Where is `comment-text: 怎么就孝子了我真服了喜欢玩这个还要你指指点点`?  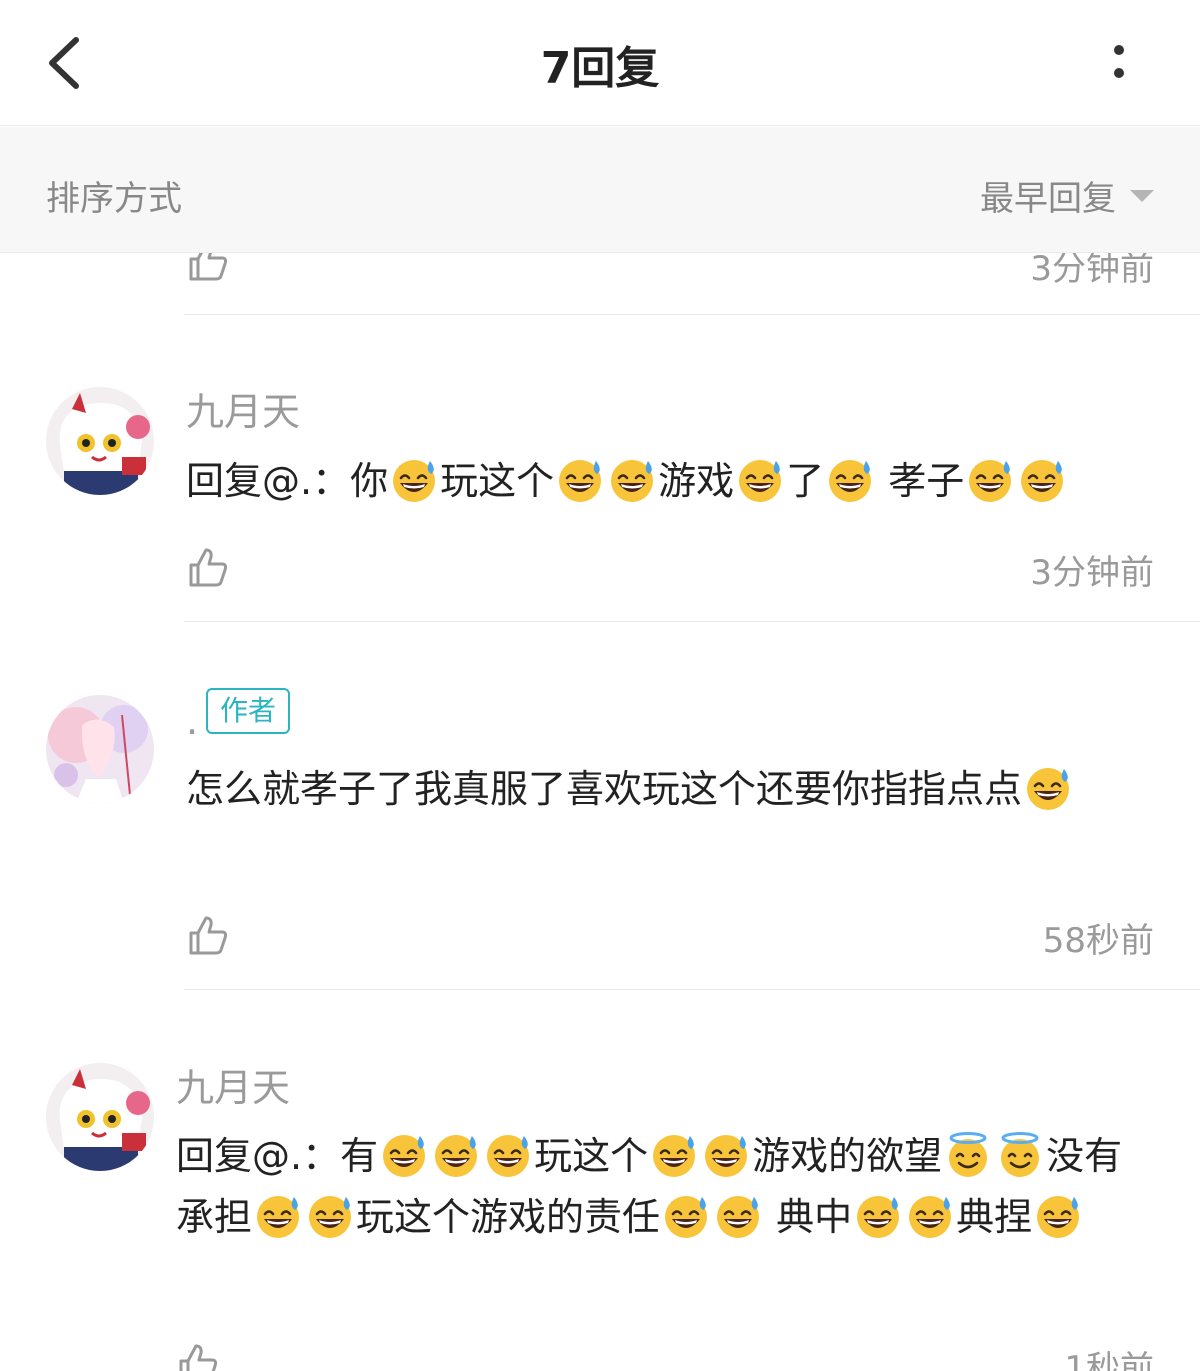 comment-text: 怎么就孝子了我真服了喜欢玩这个还要你指指点点 is located at coordinates (656, 789).